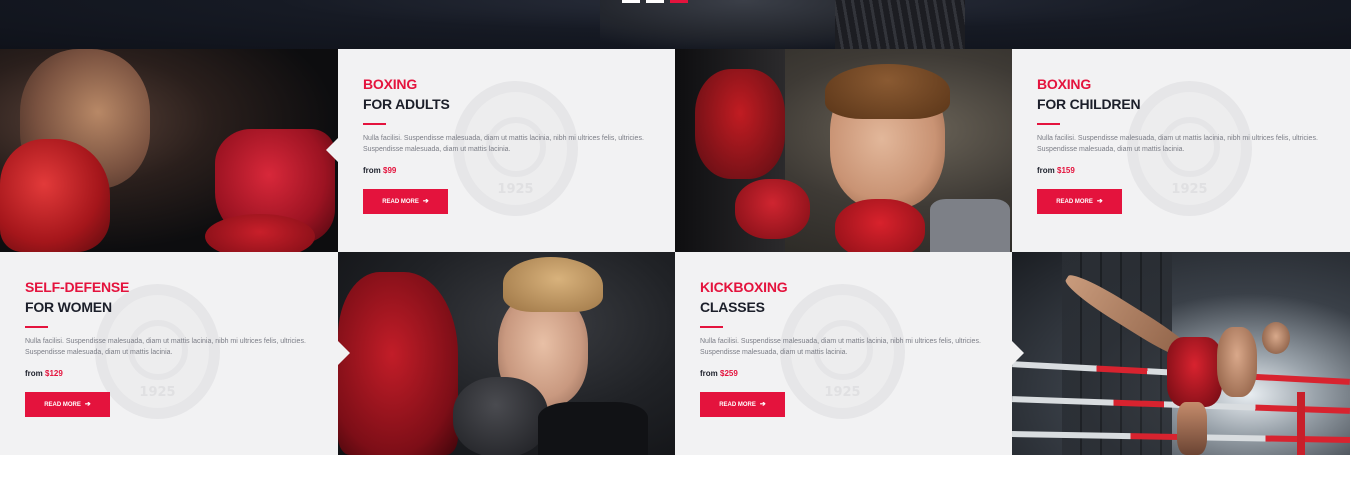 This screenshot has width=1351, height=485. Describe the element at coordinates (844, 150) in the screenshot. I see `boxing-children-photo` at that location.